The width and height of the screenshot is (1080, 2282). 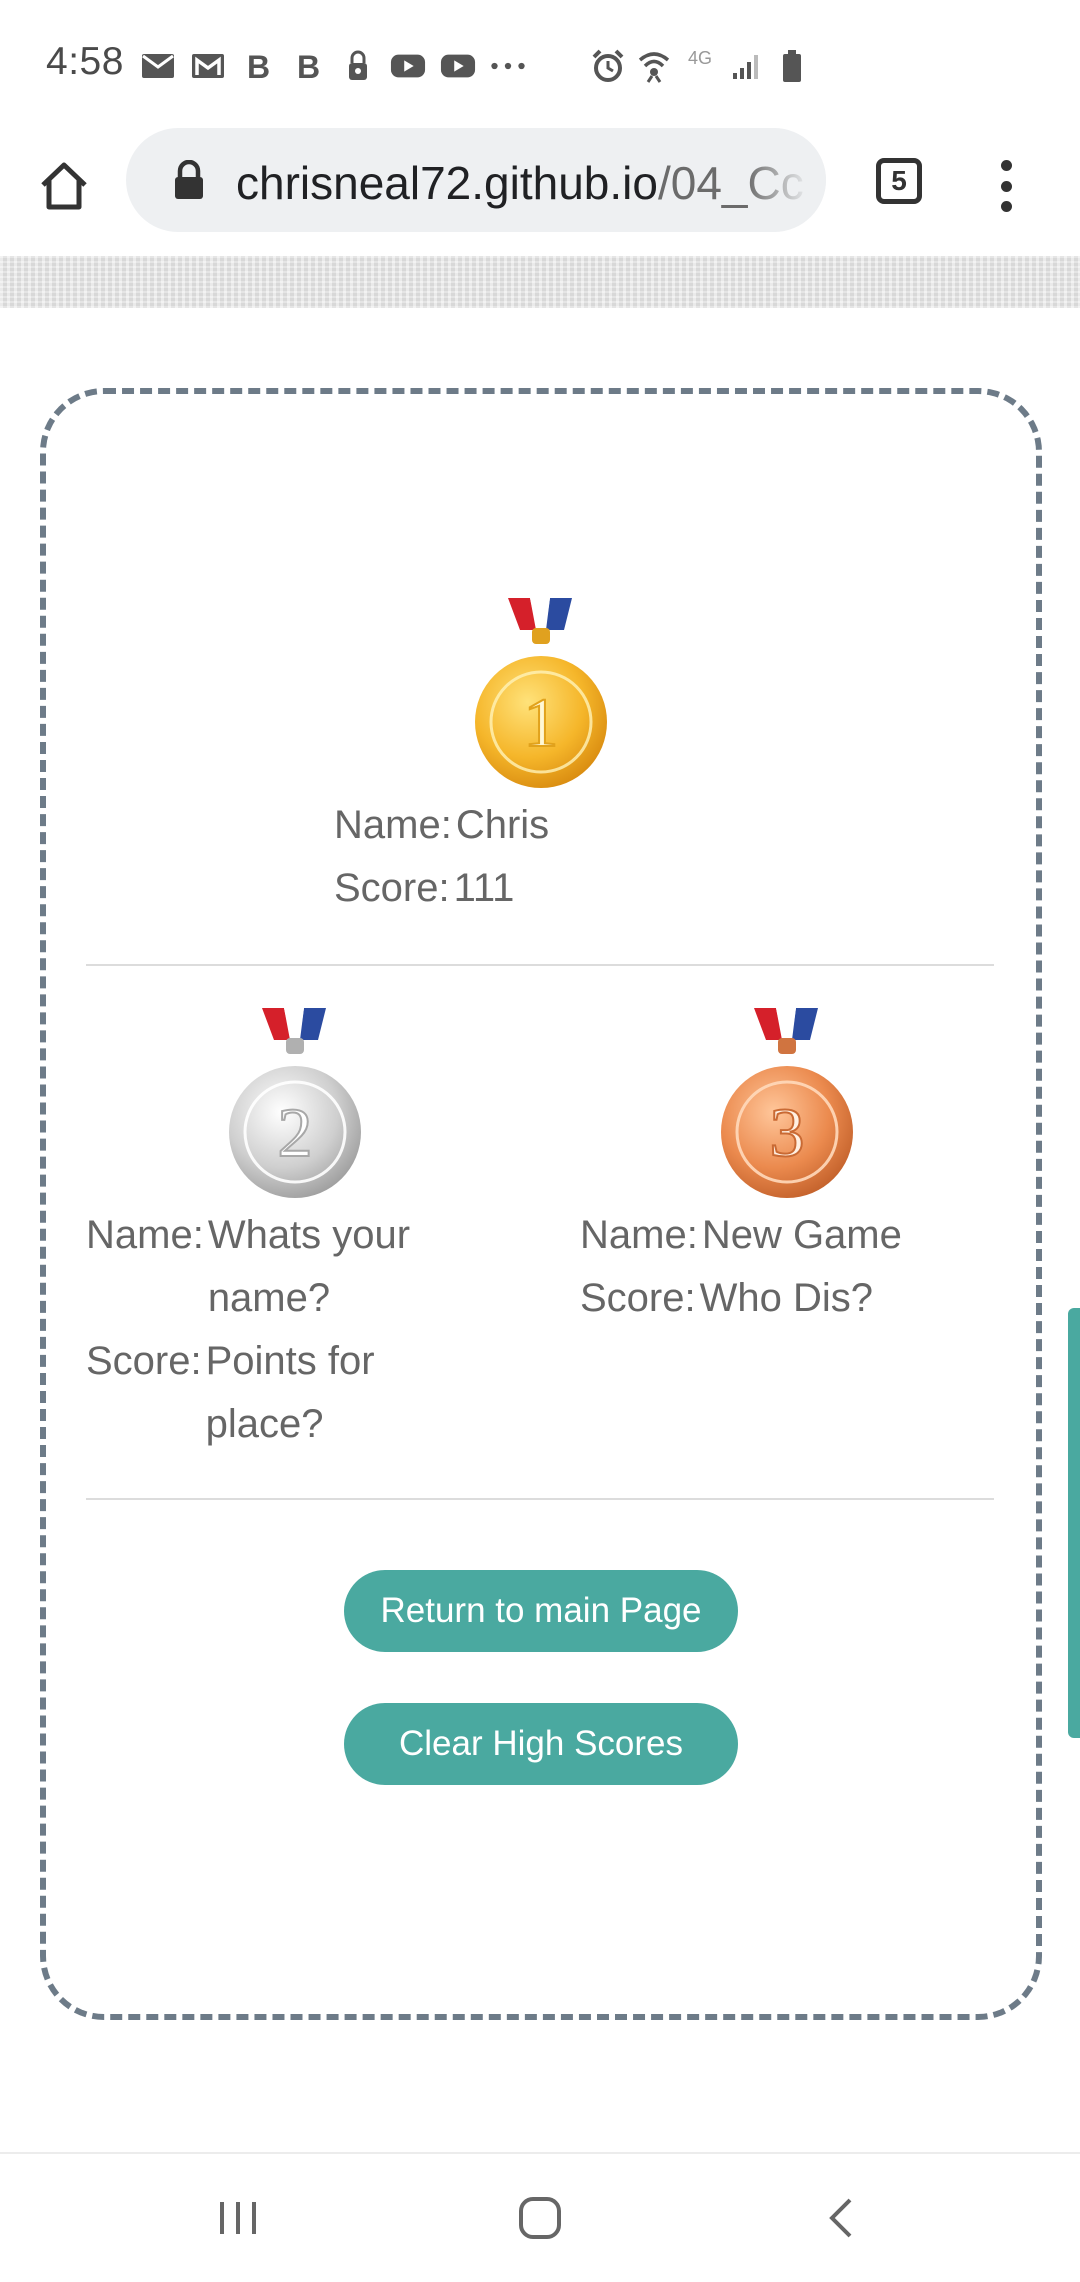 I want to click on browser-home-button, so click(x=64, y=186).